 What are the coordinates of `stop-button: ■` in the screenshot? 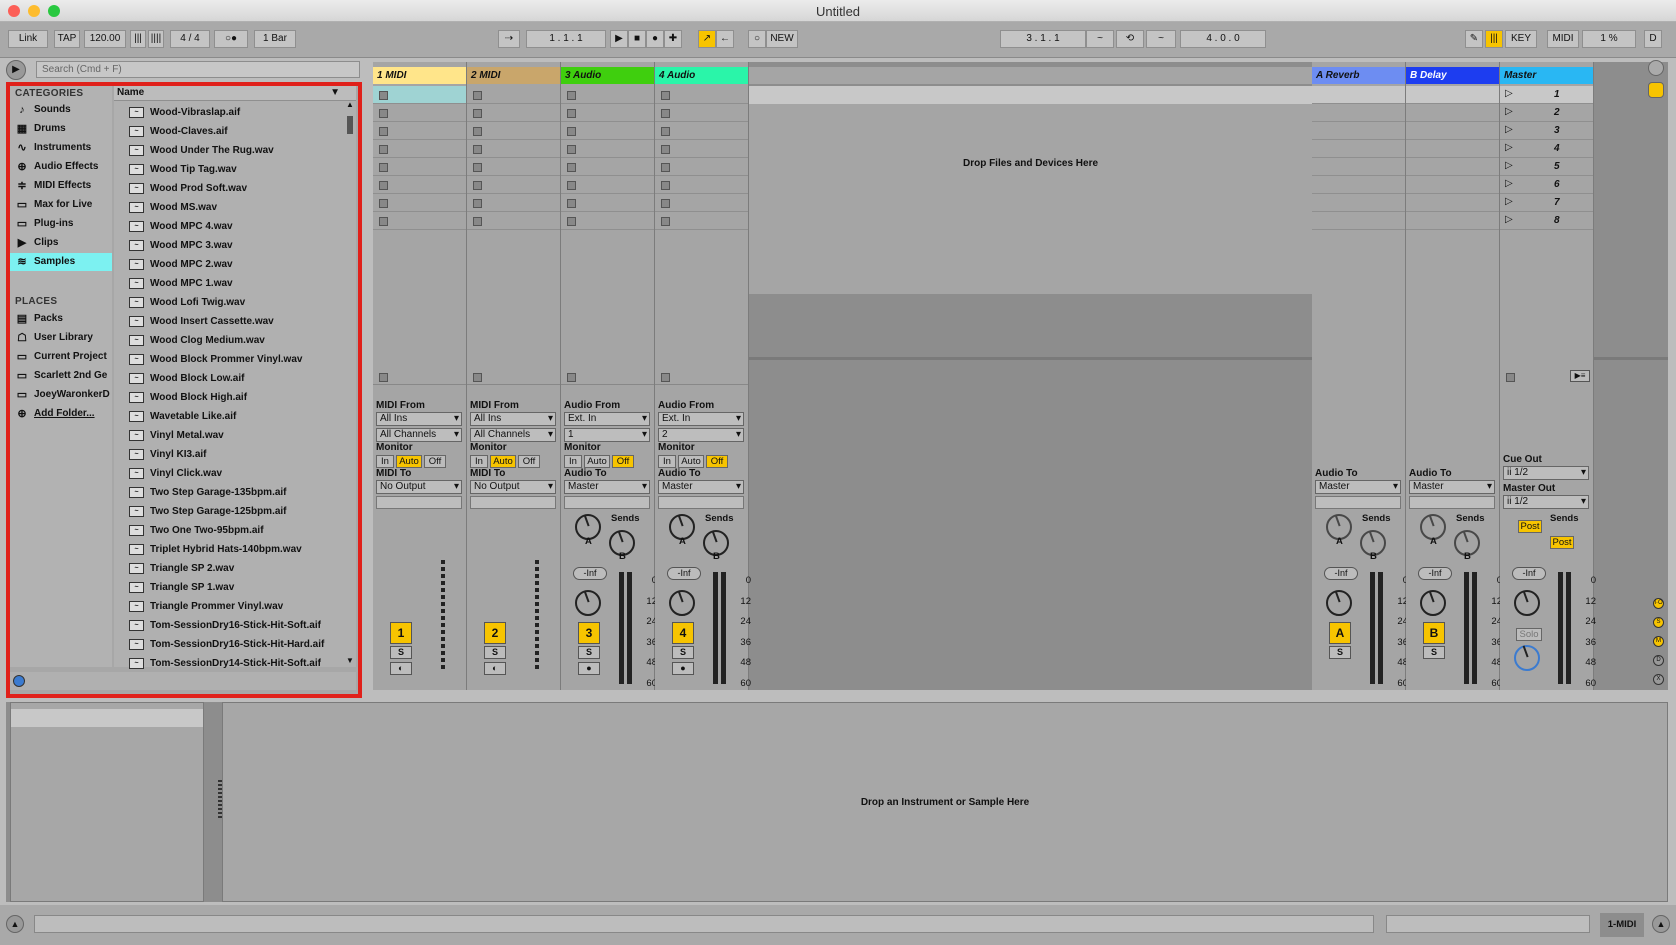 It's located at (637, 39).